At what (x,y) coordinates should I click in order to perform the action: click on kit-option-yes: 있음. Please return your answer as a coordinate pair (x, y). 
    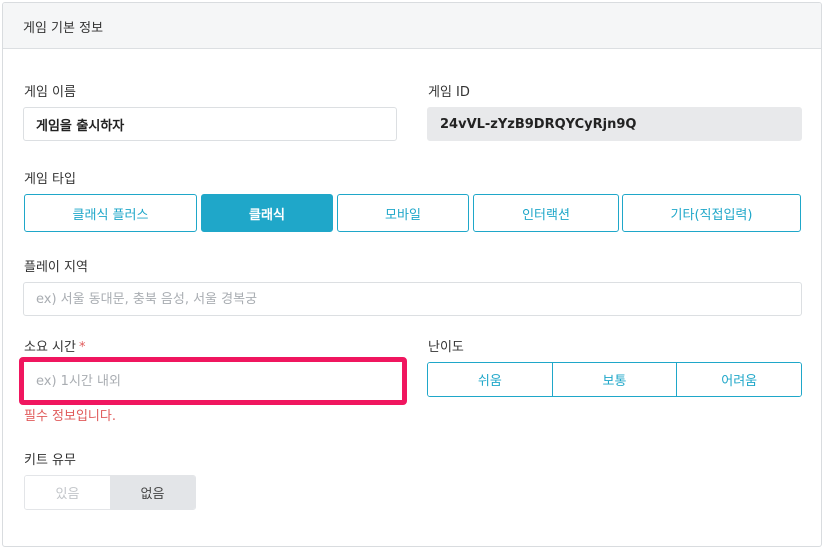
    Looking at the image, I should click on (67, 492).